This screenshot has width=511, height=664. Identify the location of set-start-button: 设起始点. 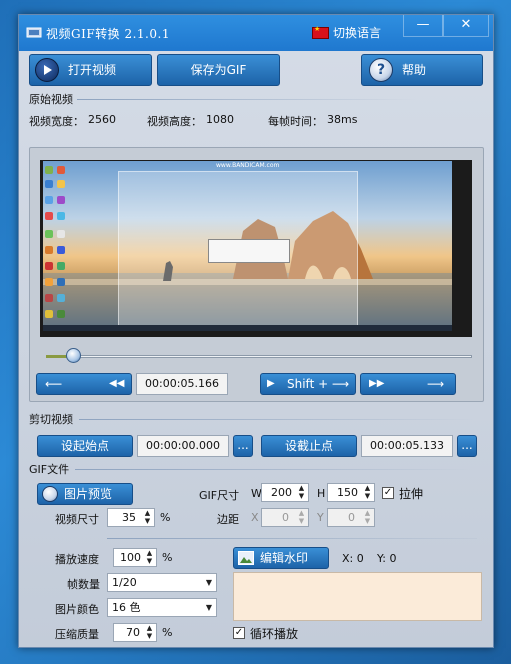
(85, 446).